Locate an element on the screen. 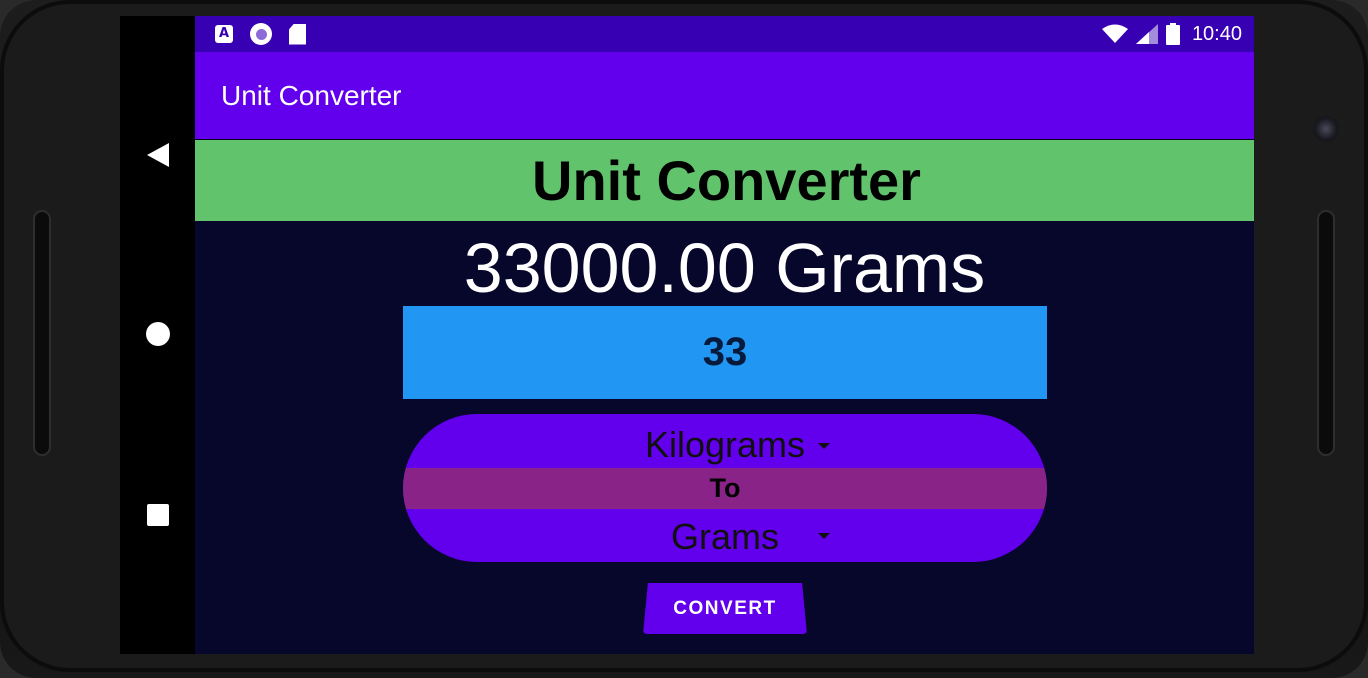 The image size is (1368, 678). from-unit-spinner: Kilograms is located at coordinates (725, 445).